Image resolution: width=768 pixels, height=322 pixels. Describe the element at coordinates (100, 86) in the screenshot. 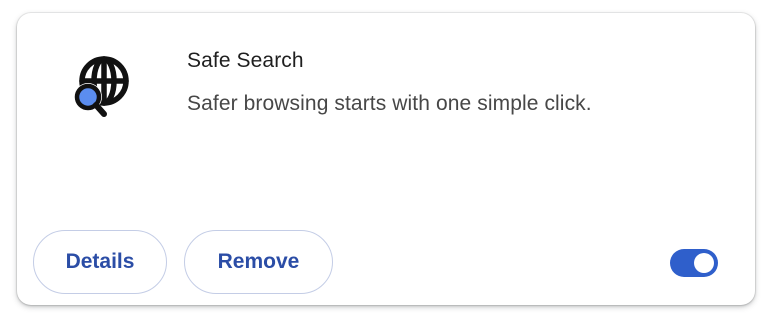

I see `globe-magnifier-icon` at that location.